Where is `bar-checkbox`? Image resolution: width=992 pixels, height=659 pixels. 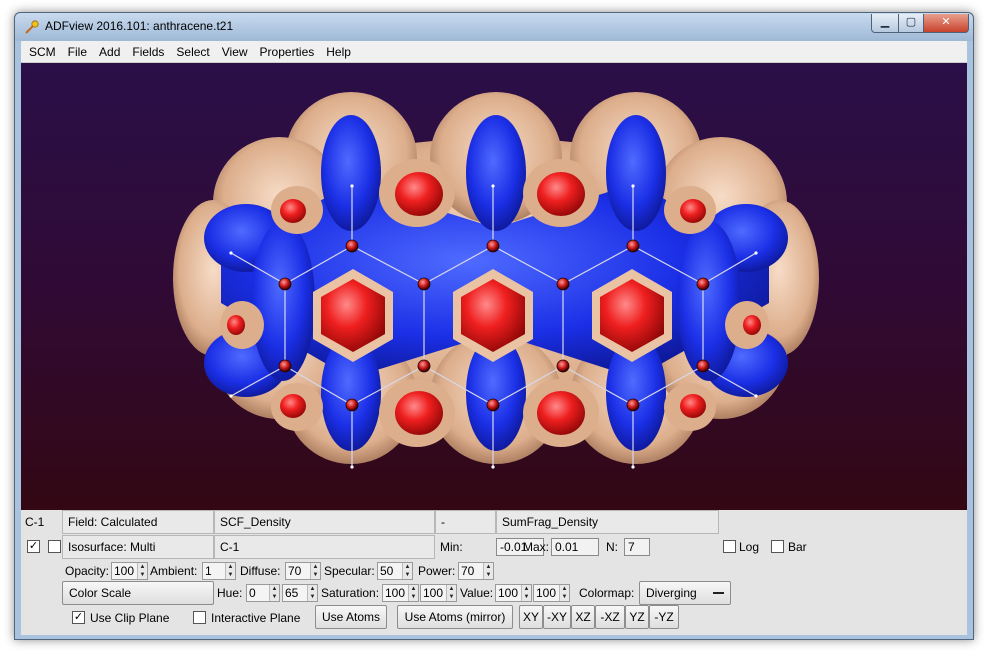
bar-checkbox is located at coordinates (777, 546).